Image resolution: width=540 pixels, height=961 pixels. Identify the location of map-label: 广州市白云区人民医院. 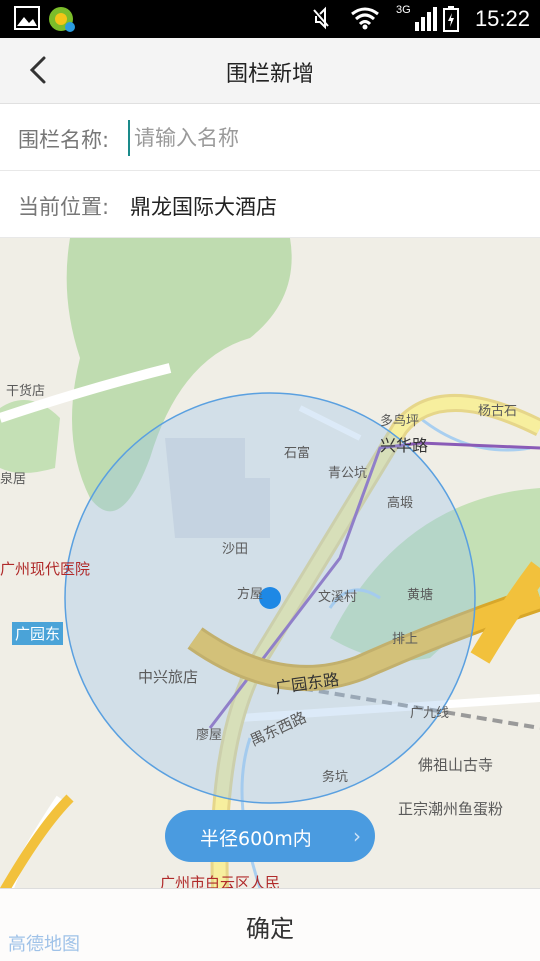
(220, 881).